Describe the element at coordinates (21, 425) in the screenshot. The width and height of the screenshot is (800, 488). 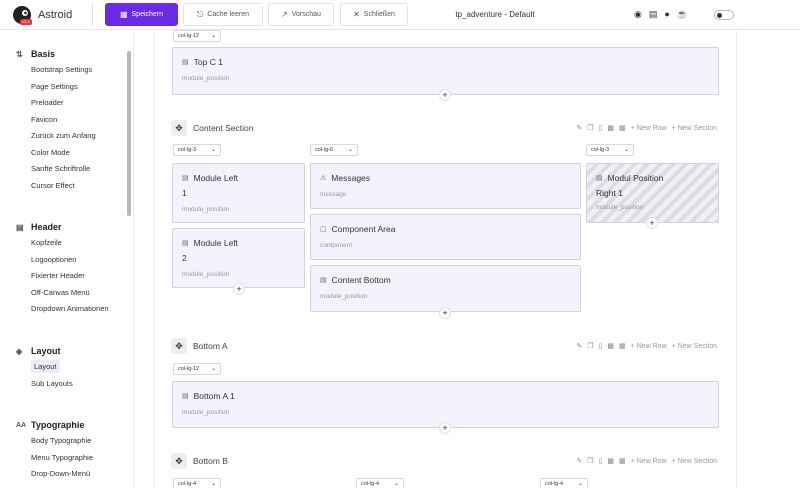
I see `typography-icon: AA` at that location.